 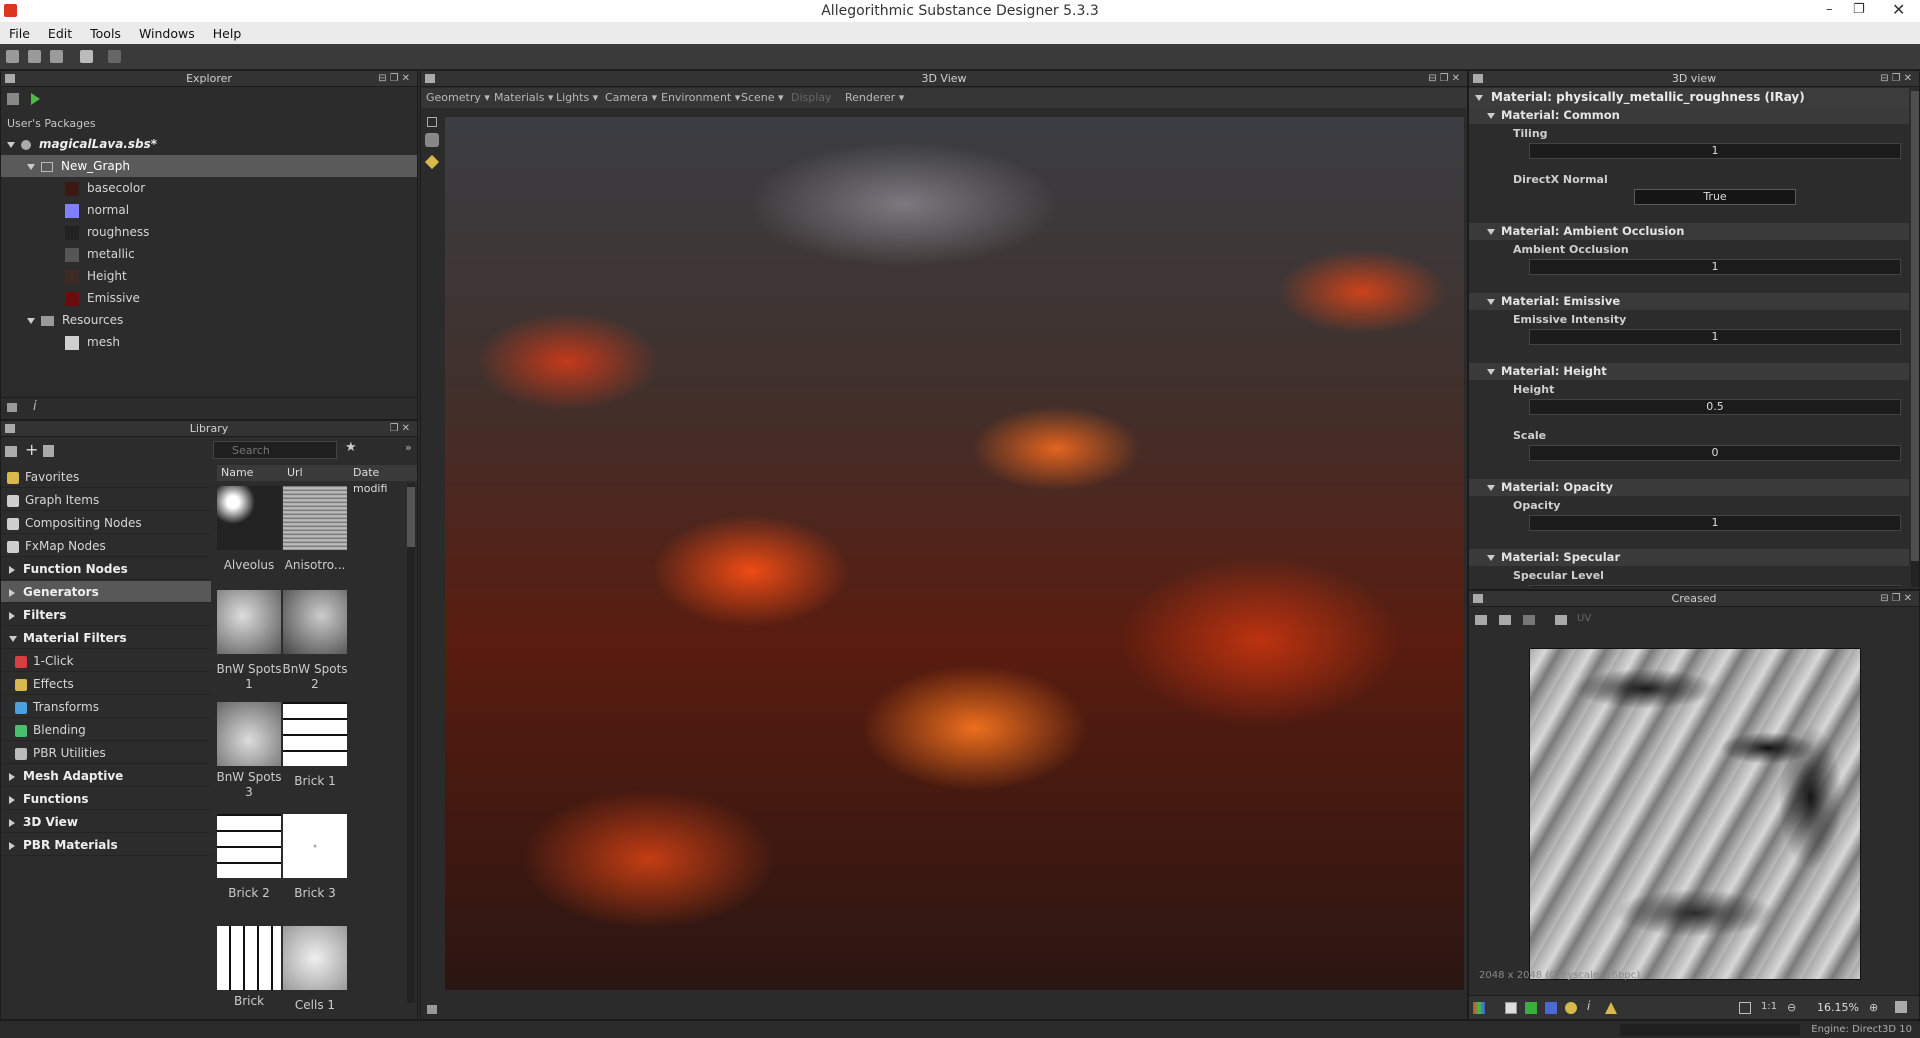 What do you see at coordinates (106, 799) in the screenshot?
I see `library-category-item: Functions` at bounding box center [106, 799].